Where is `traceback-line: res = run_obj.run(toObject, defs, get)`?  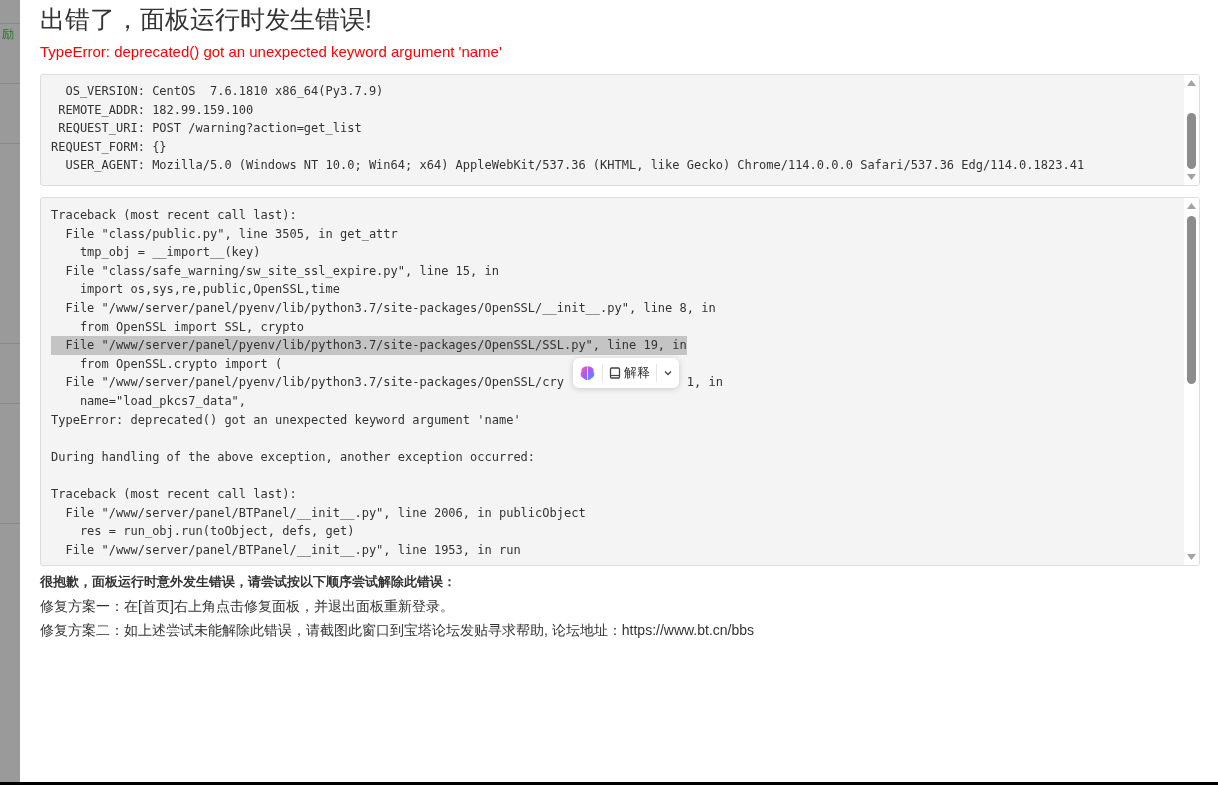
traceback-line: res = run_obj.run(toObject, defs, get) is located at coordinates (216, 532).